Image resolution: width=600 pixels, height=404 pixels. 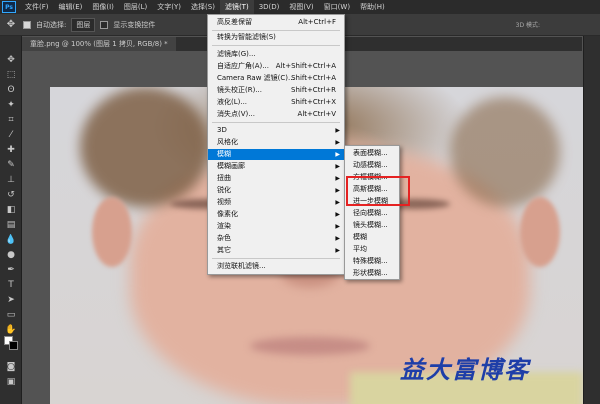 What do you see at coordinates (11, 382) in the screenshot?
I see `screen-mode-icon: ▣` at bounding box center [11, 382].